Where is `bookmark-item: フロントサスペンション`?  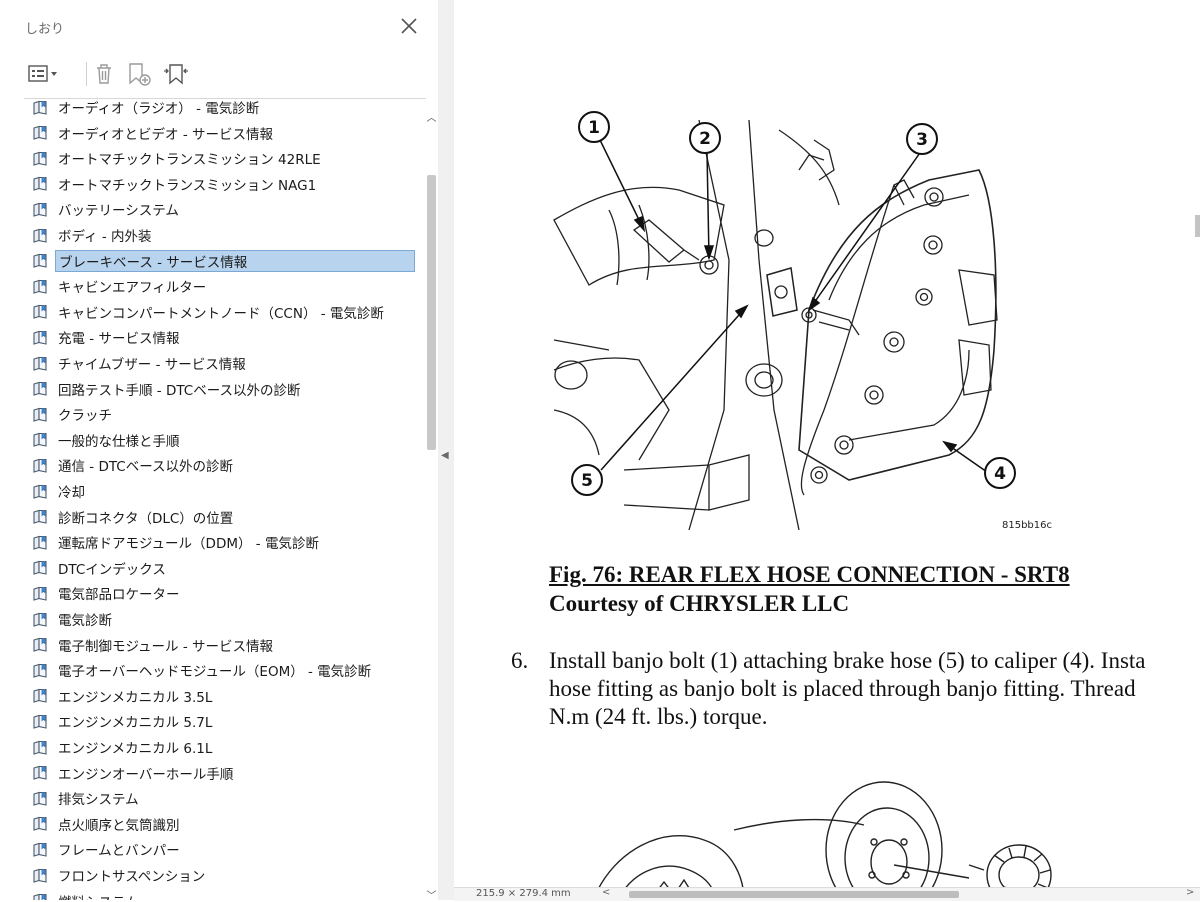 bookmark-item: フロントサスペンション is located at coordinates (225, 875).